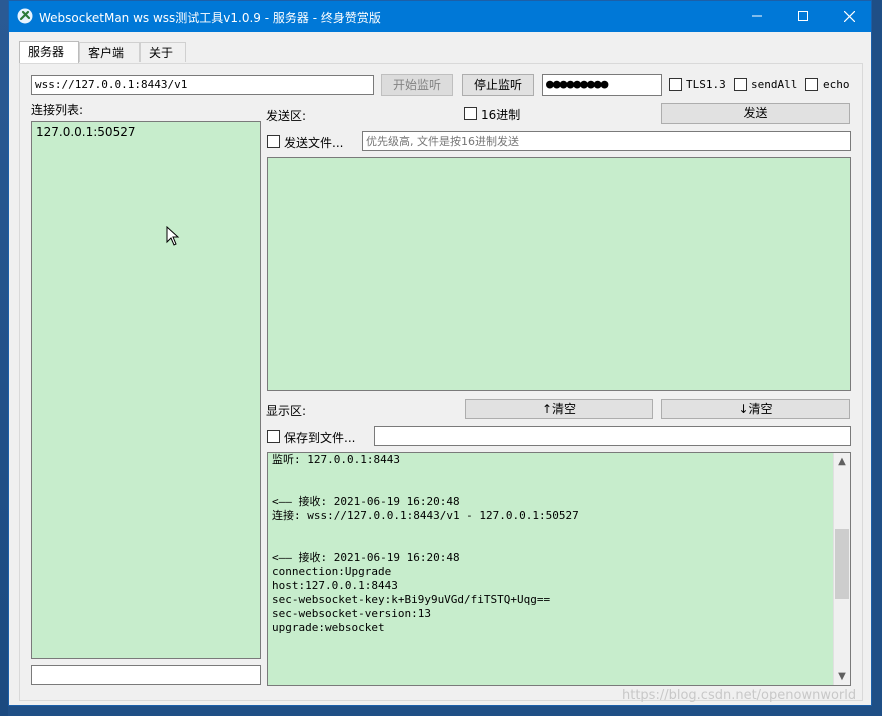 This screenshot has height=716, width=882. Describe the element at coordinates (755, 409) in the screenshot. I see `clear-down-button: ↓清空` at that location.